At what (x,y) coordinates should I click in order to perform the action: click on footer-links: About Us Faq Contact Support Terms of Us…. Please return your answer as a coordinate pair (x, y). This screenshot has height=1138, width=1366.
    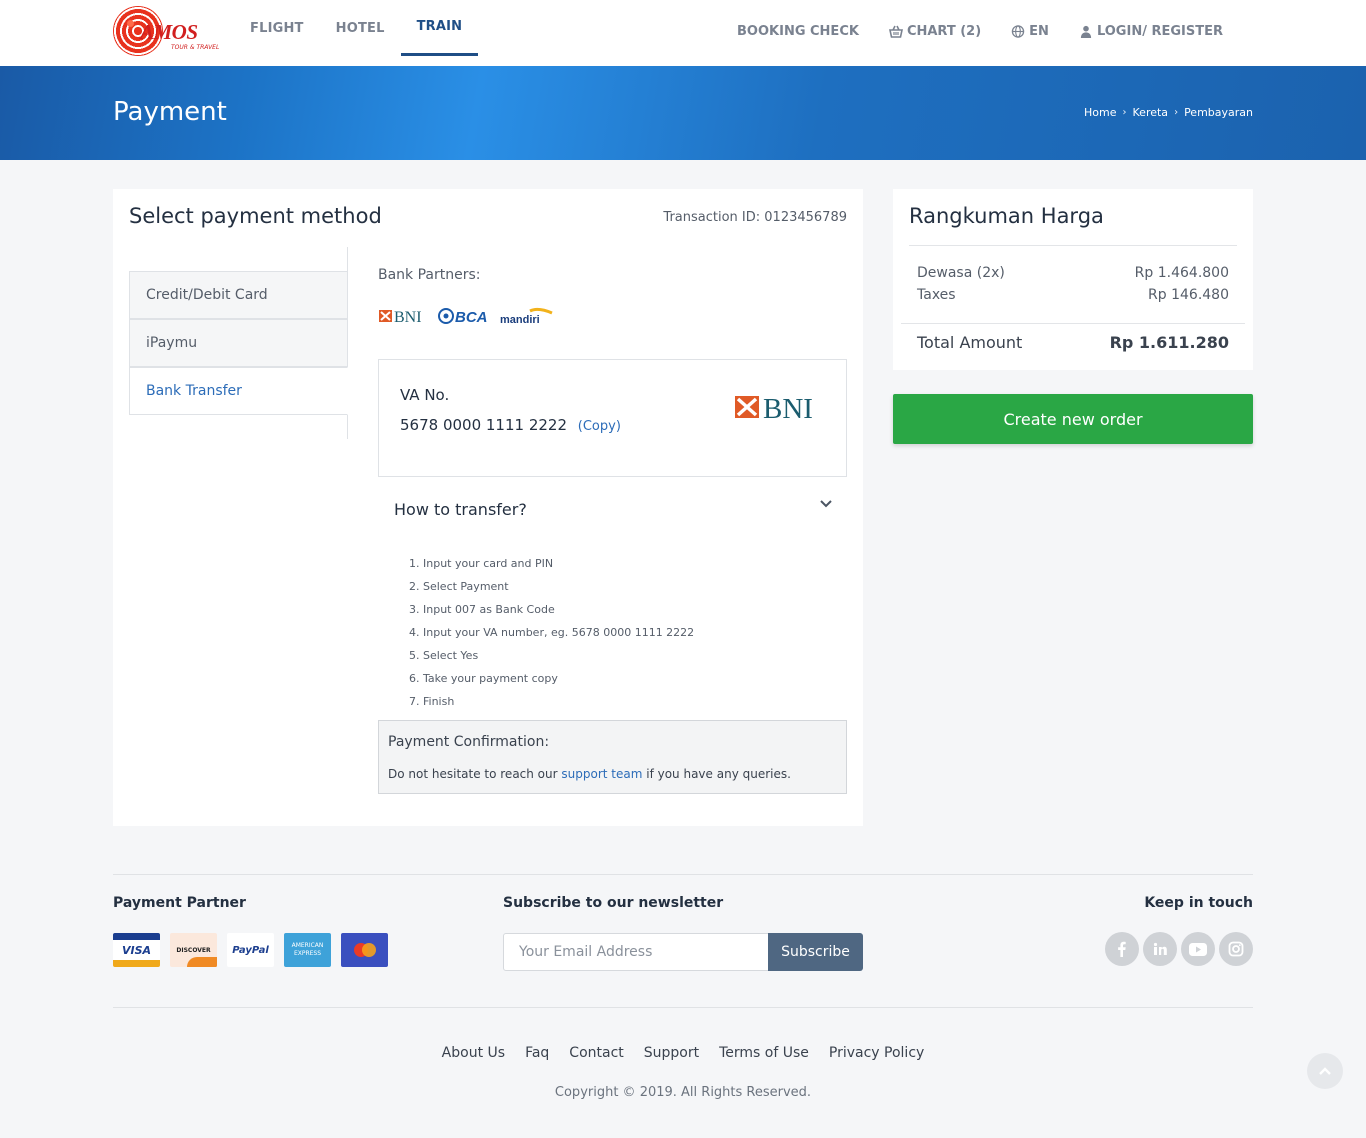
    Looking at the image, I should click on (683, 1053).